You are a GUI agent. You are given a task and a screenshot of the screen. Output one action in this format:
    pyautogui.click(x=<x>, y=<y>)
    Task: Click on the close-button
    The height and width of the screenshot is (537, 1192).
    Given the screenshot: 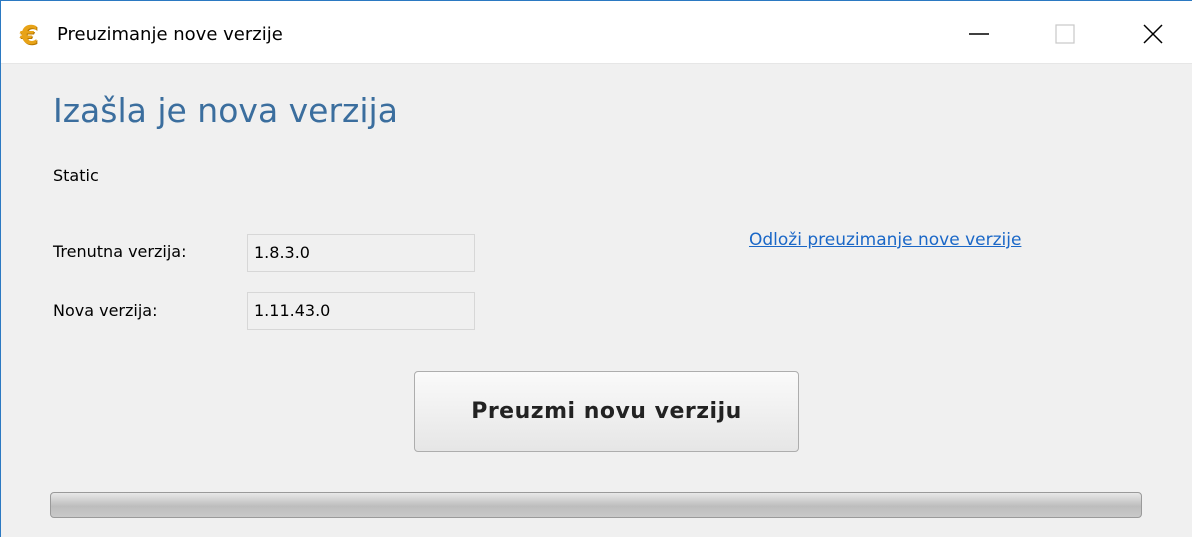 What is the action you would take?
    pyautogui.click(x=1153, y=34)
    